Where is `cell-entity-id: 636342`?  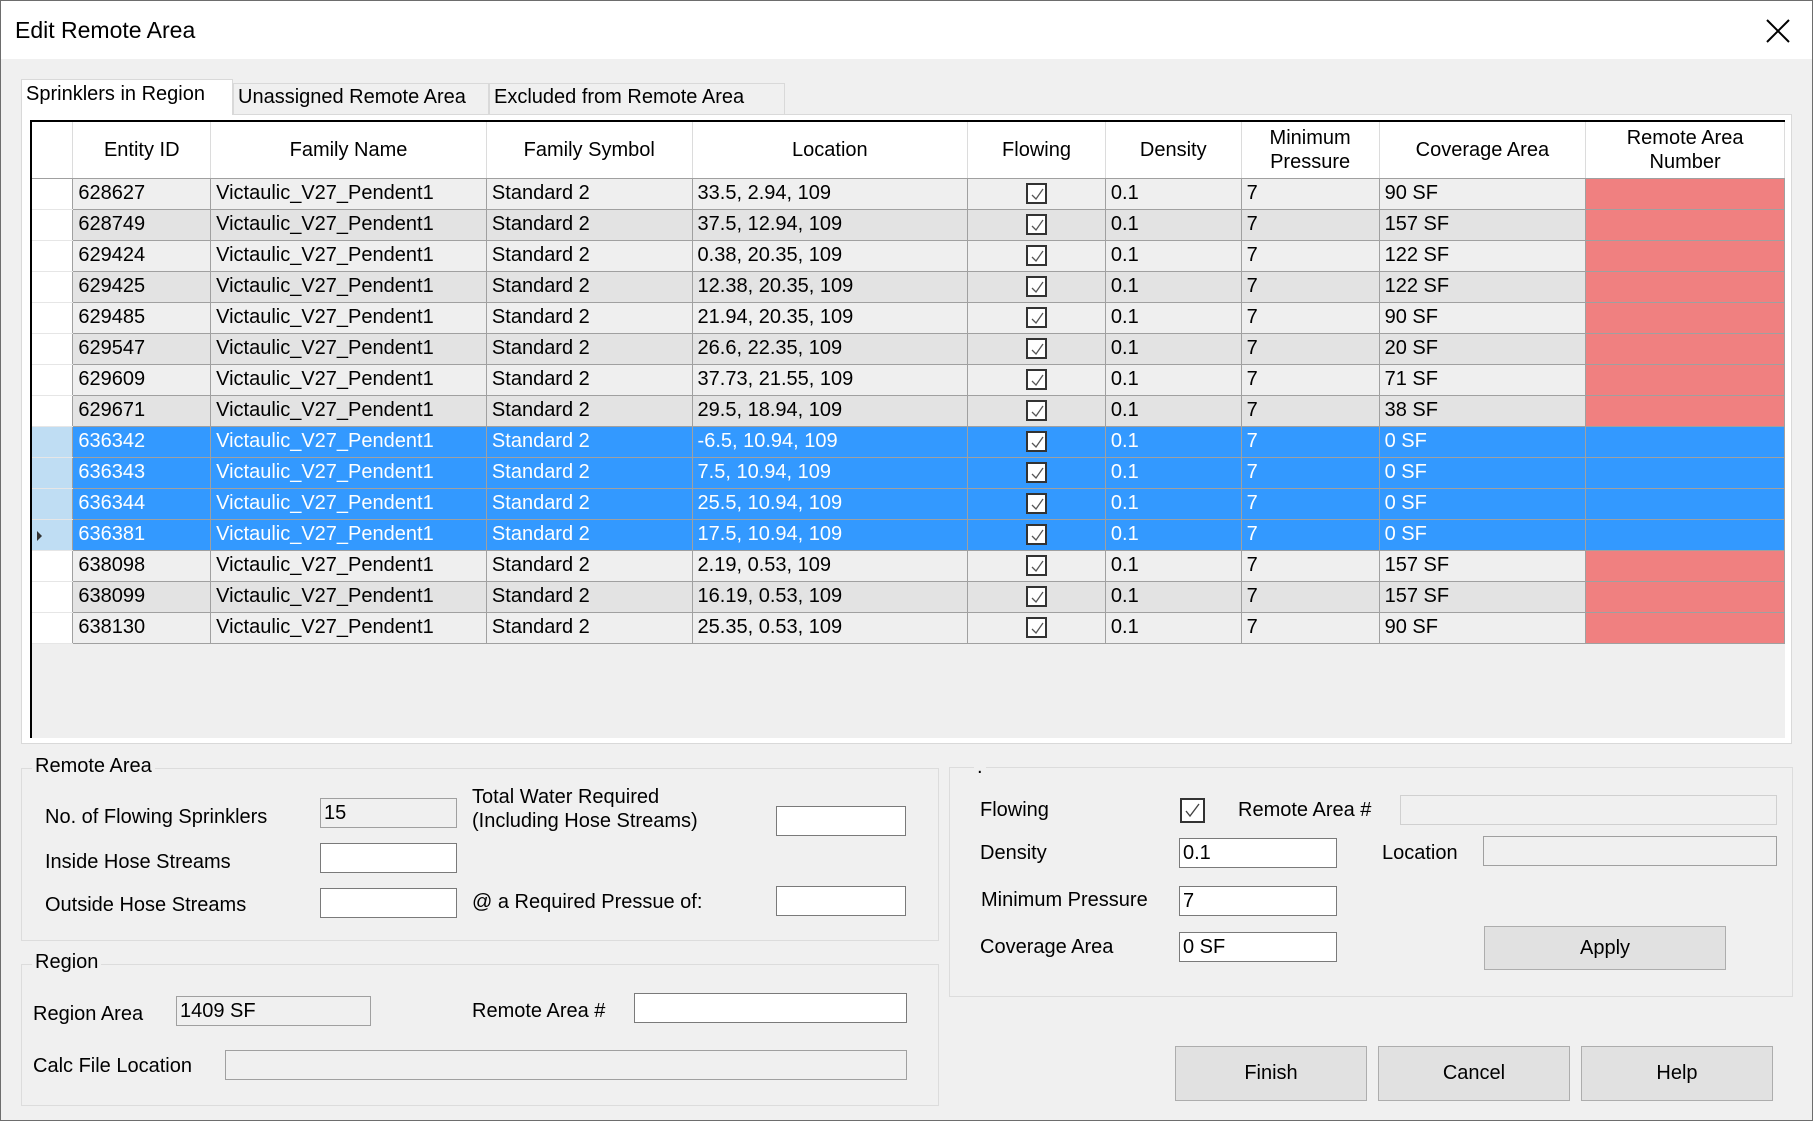
cell-entity-id: 636342 is located at coordinates (142, 441).